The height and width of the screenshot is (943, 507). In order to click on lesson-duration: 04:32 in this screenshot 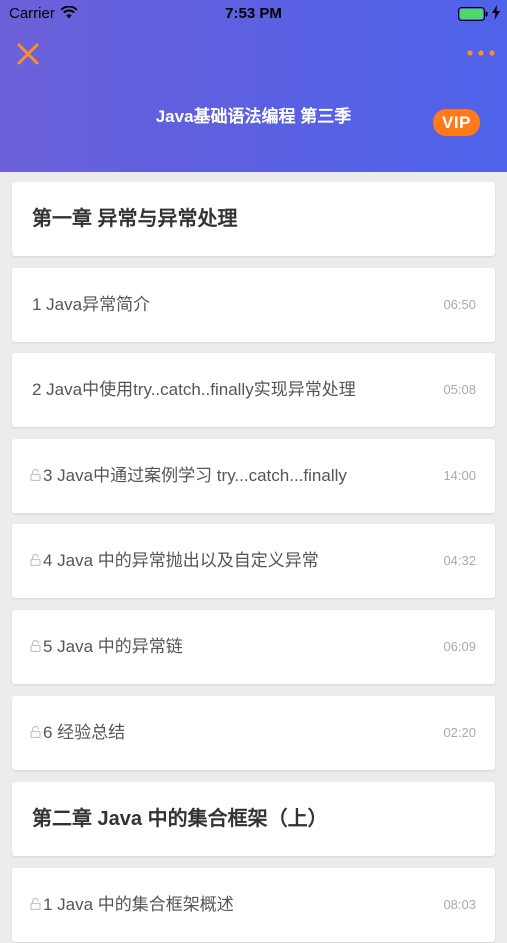, I will do `click(459, 560)`.